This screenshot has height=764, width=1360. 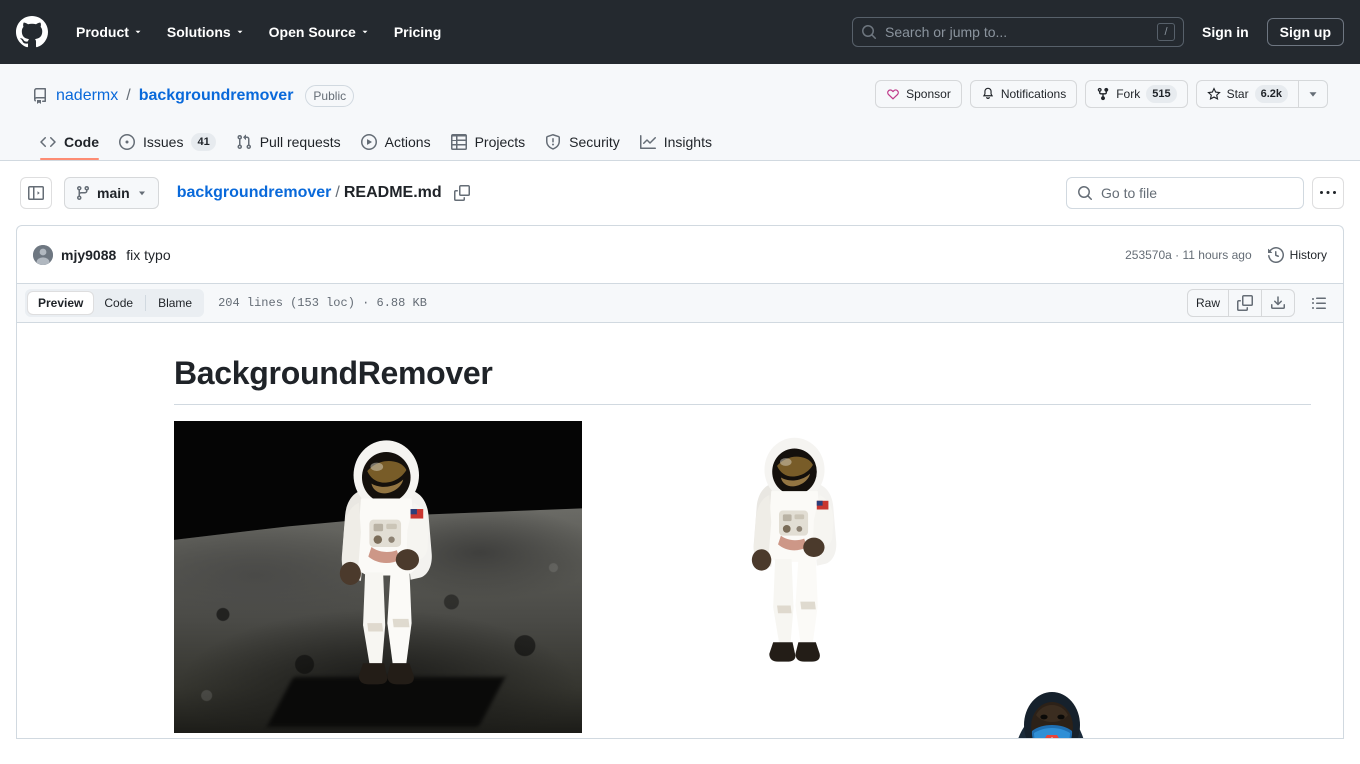 I want to click on bell-icon, so click(x=987, y=93).